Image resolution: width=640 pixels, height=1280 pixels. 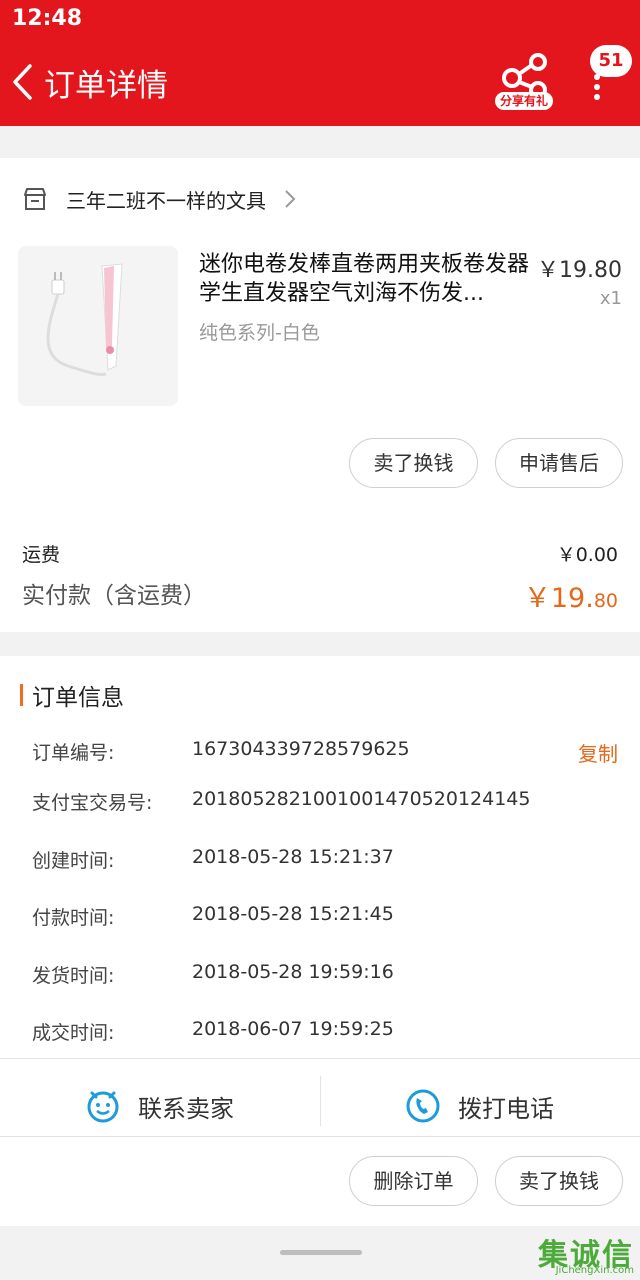 What do you see at coordinates (21, 695) in the screenshot?
I see `section-accent-bar` at bounding box center [21, 695].